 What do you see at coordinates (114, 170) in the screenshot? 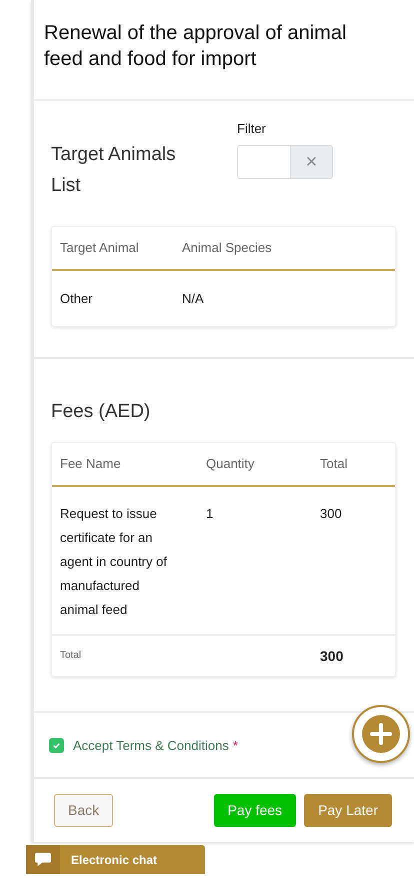
I see `section-heading: Target Animals List` at bounding box center [114, 170].